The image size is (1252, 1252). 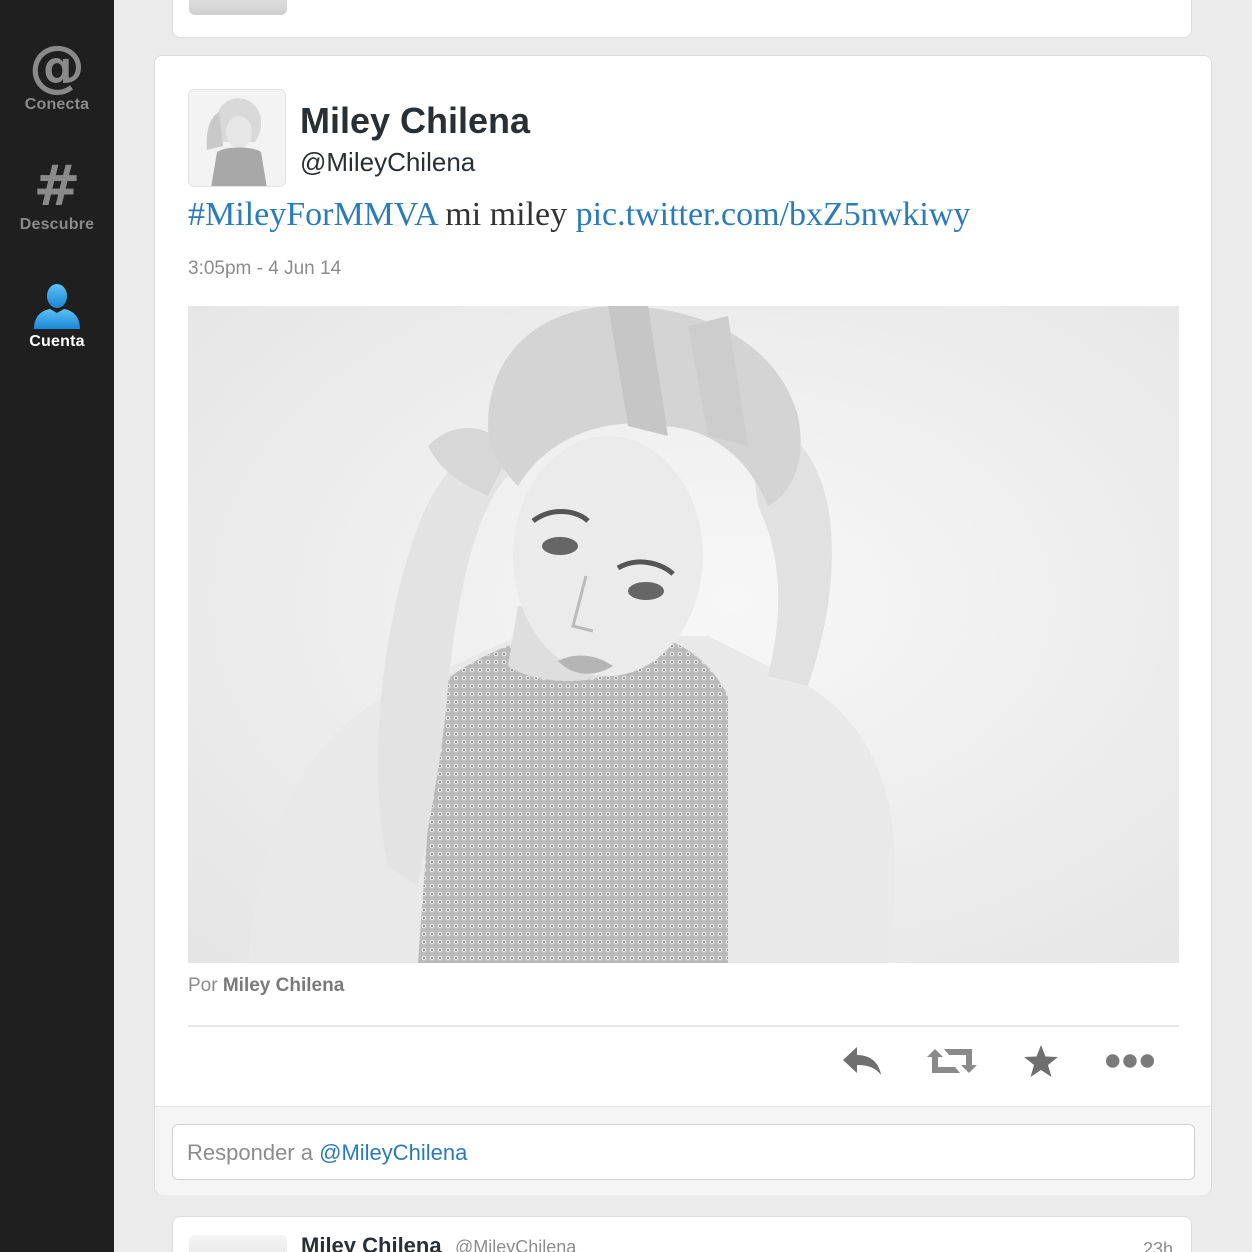 What do you see at coordinates (773, 214) in the screenshot?
I see `media-link: pic.twitter.com/bxZ5nwkiwy` at bounding box center [773, 214].